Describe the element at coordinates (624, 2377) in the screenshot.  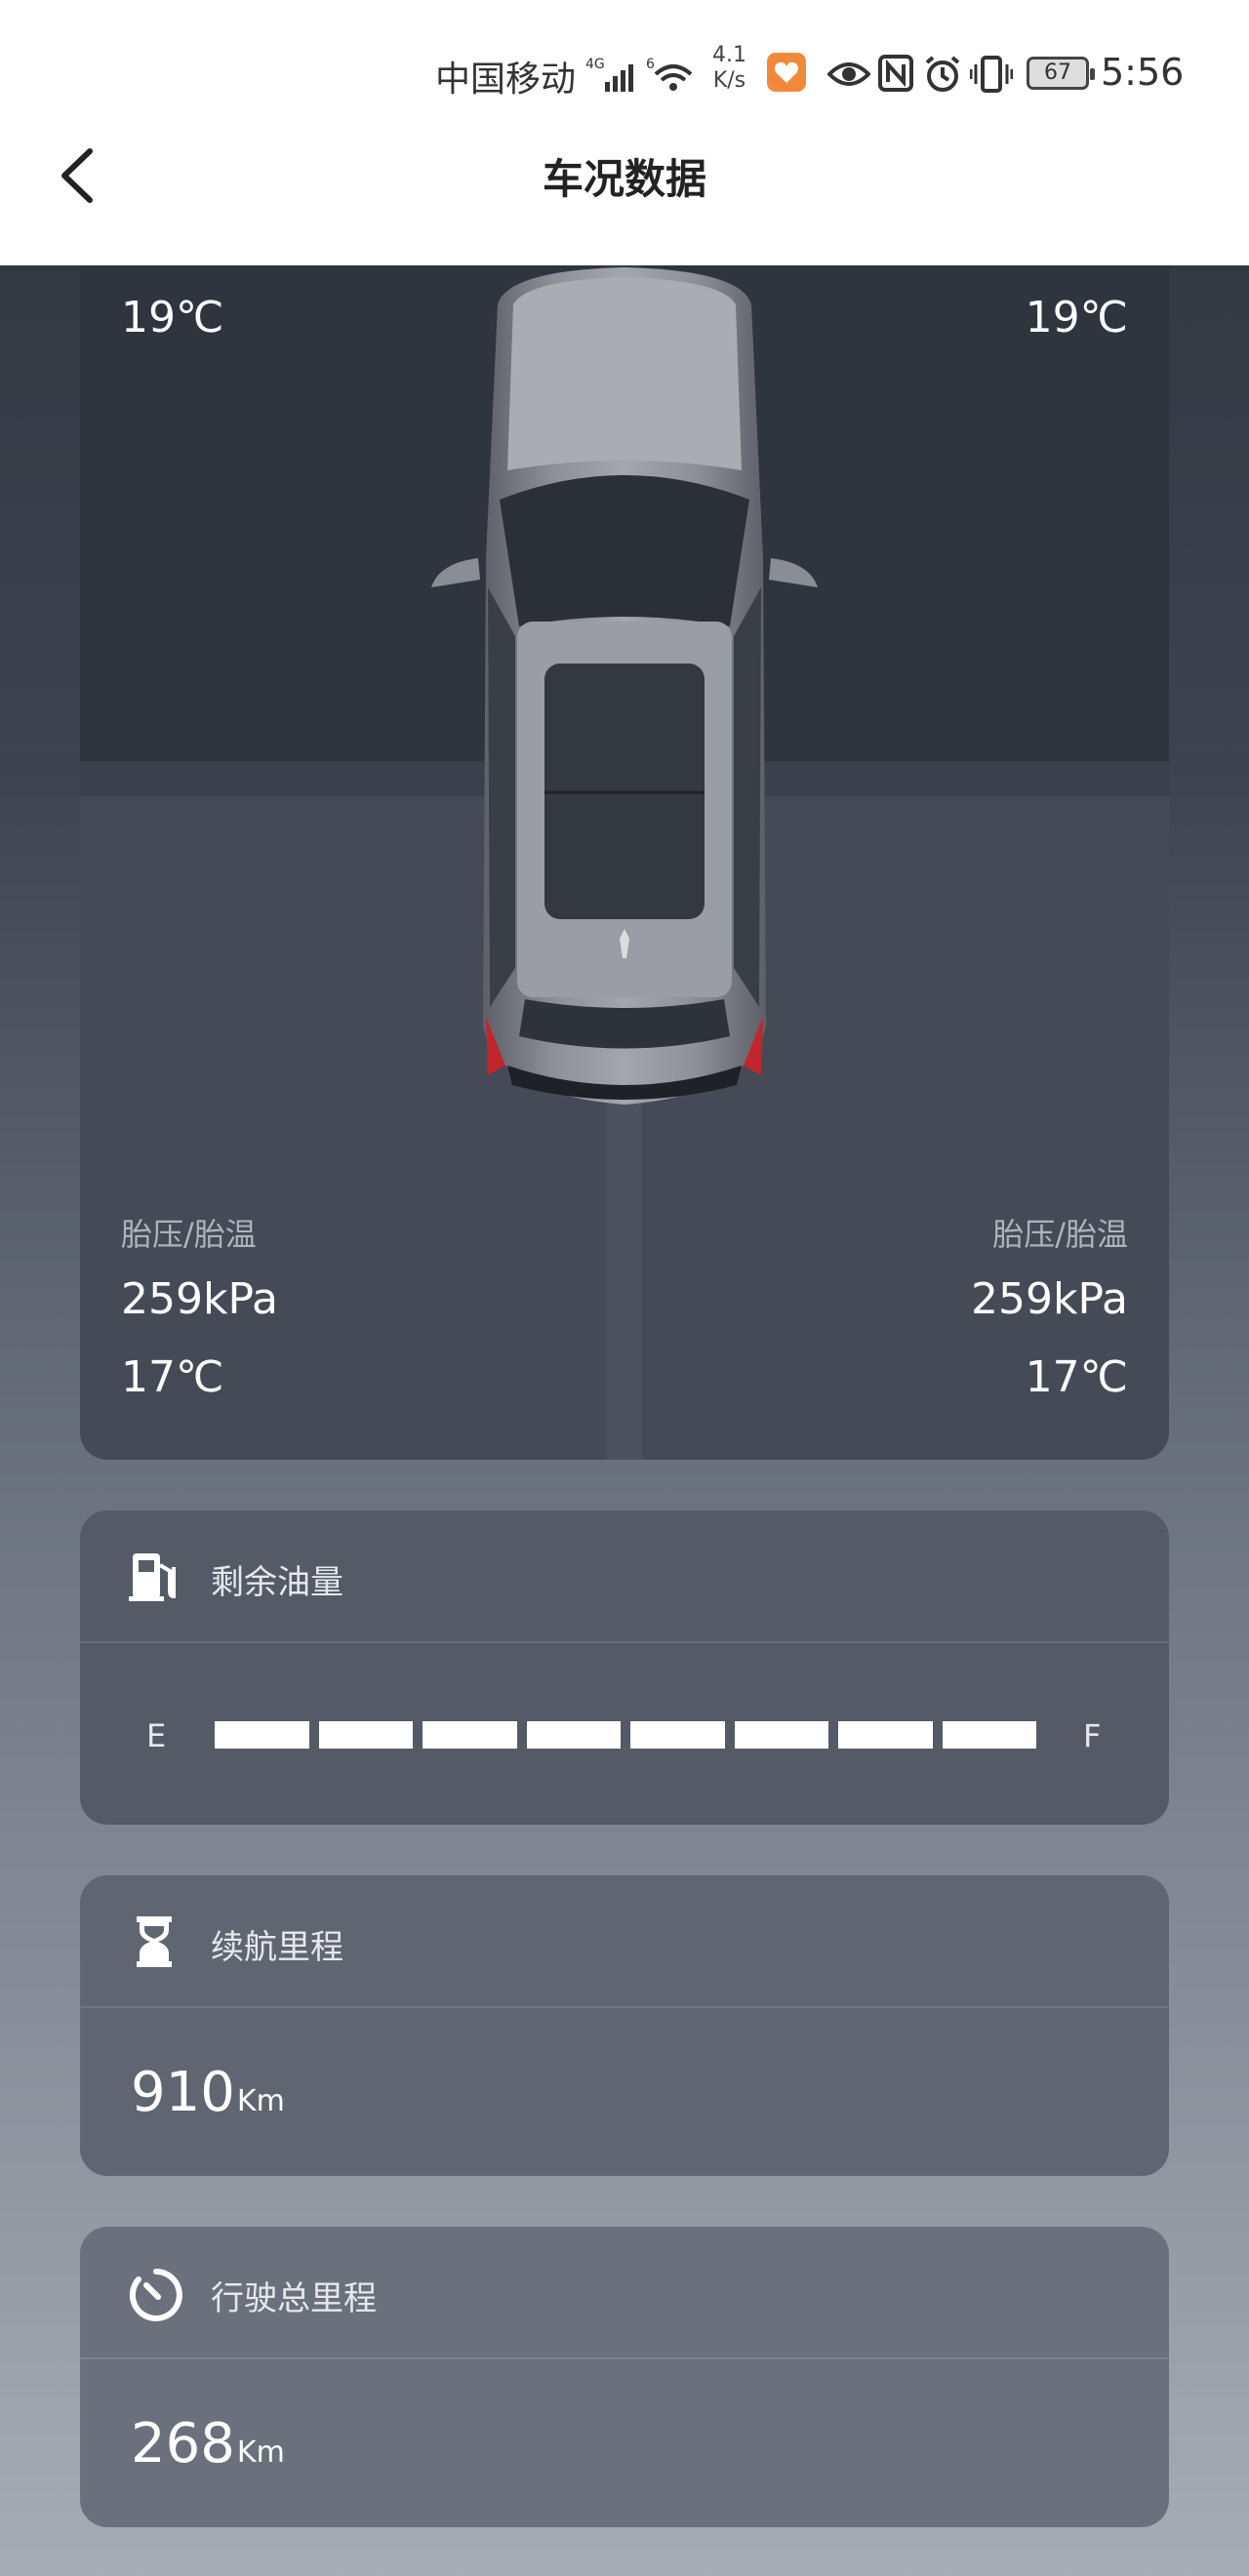
I see `odometer-card: 行驶总里程 268Km` at that location.